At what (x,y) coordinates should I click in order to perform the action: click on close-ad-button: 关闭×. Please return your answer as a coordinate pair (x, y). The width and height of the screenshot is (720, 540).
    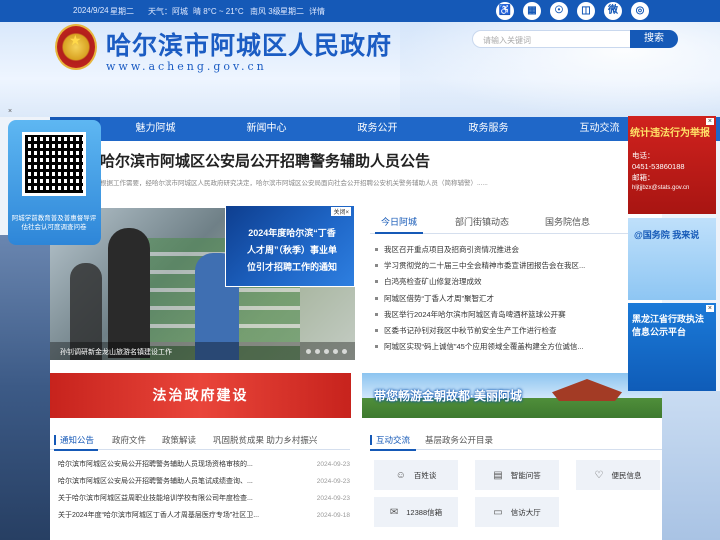
    Looking at the image, I should click on (341, 211).